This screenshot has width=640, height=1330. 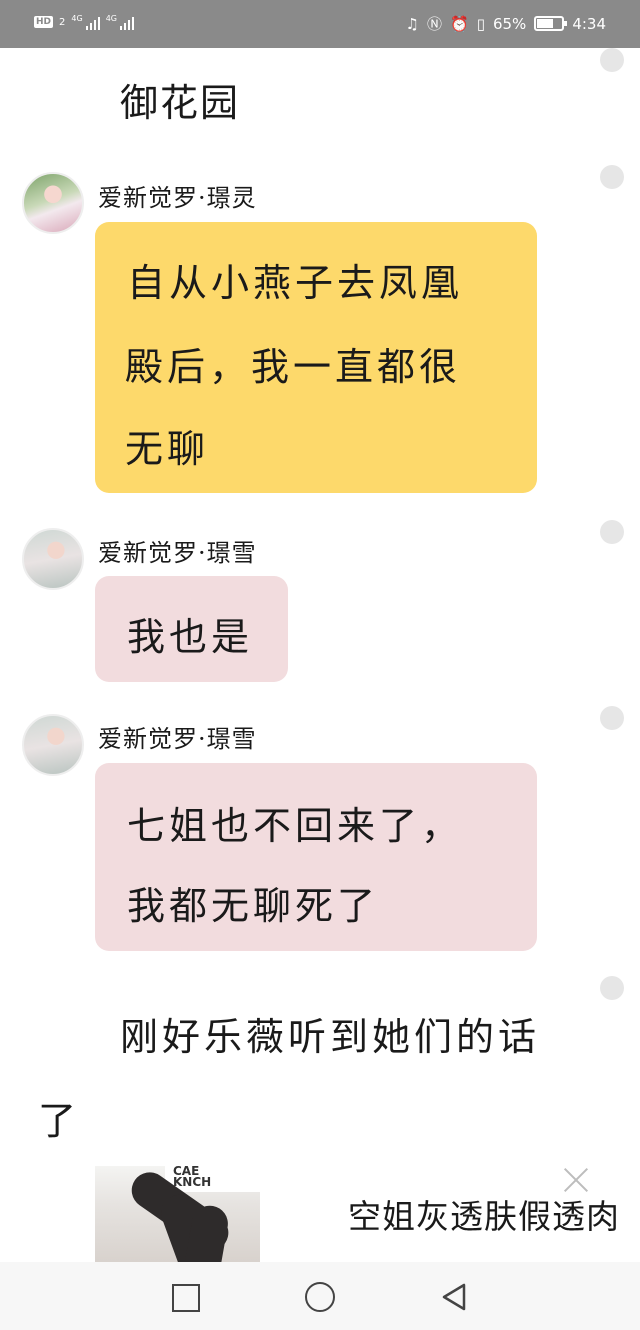 What do you see at coordinates (192, 1177) in the screenshot?
I see `ad-image-text: CAE KNCH` at bounding box center [192, 1177].